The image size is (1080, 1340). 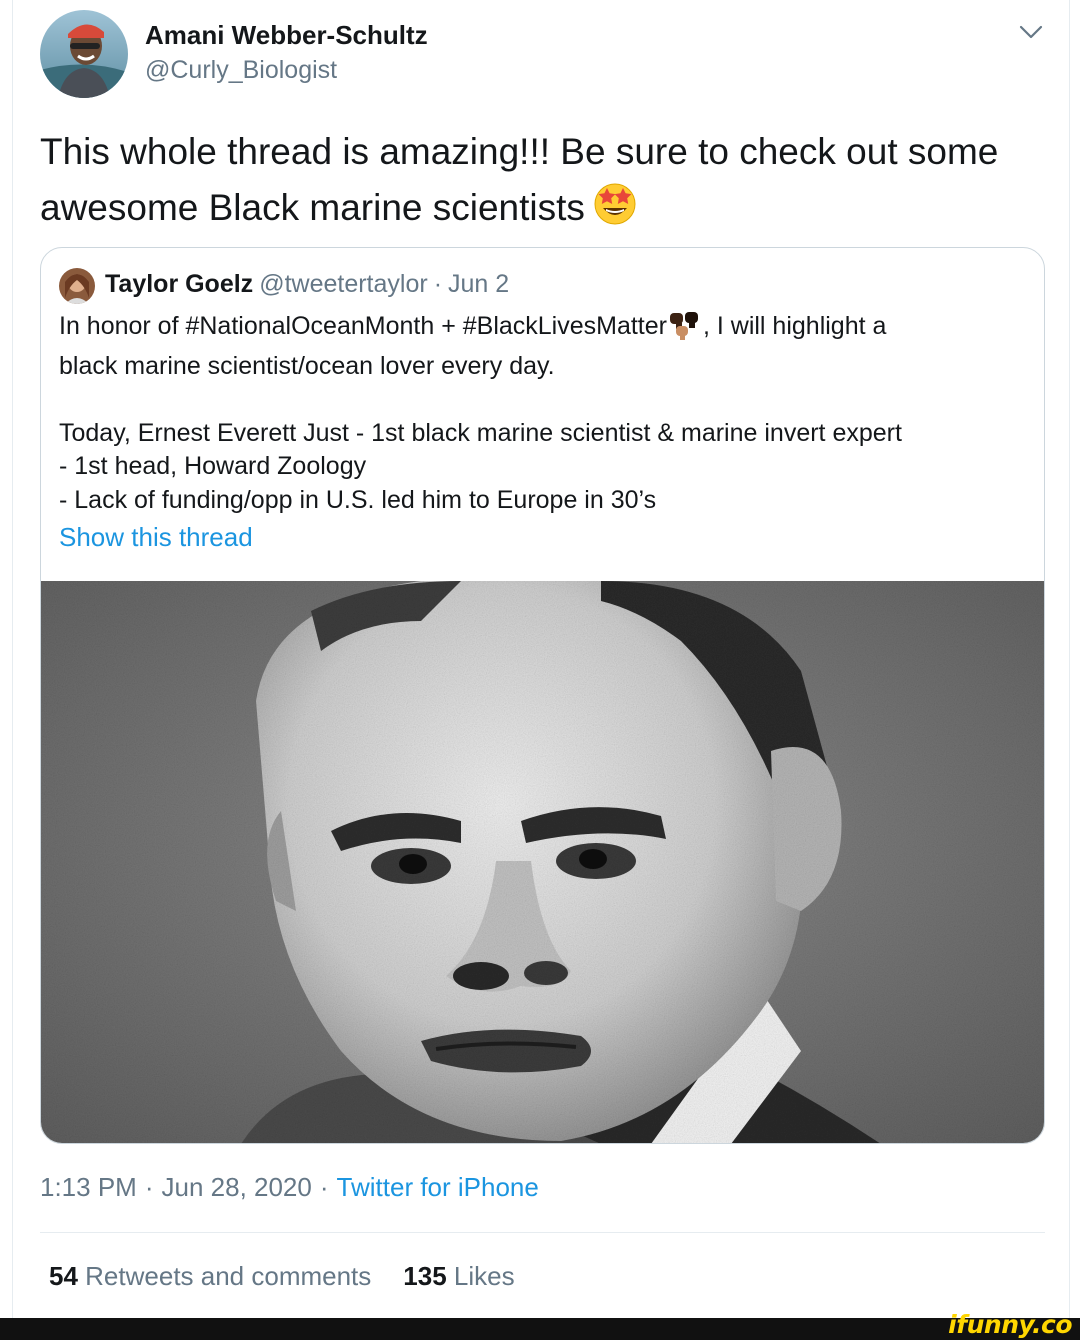 What do you see at coordinates (286, 35) in the screenshot?
I see `author-name: Amani Webber-Schultz` at bounding box center [286, 35].